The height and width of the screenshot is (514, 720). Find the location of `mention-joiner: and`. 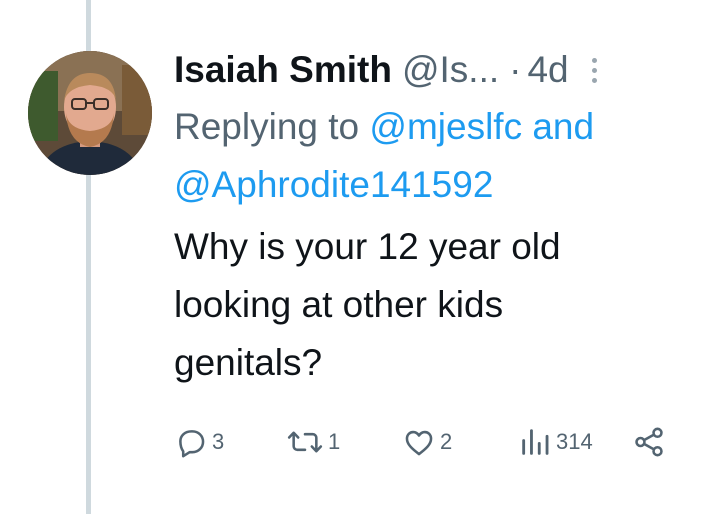

mention-joiner: and is located at coordinates (563, 126).